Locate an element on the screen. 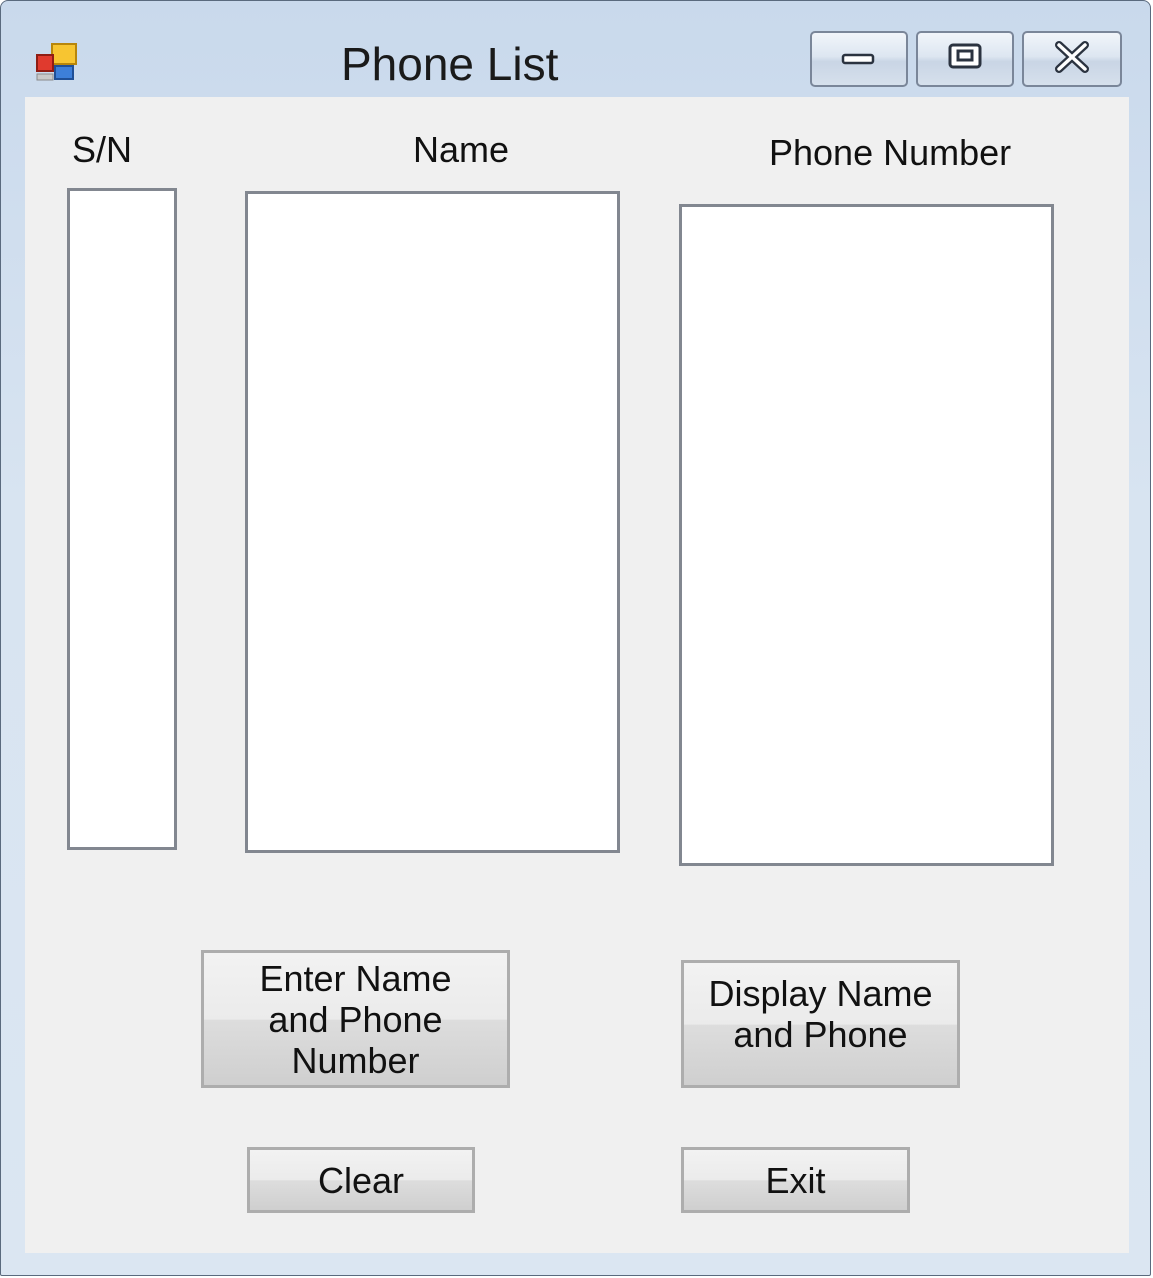 Image resolution: width=1153 pixels, height=1278 pixels. exit-button-label: Exit is located at coordinates (795, 1180).